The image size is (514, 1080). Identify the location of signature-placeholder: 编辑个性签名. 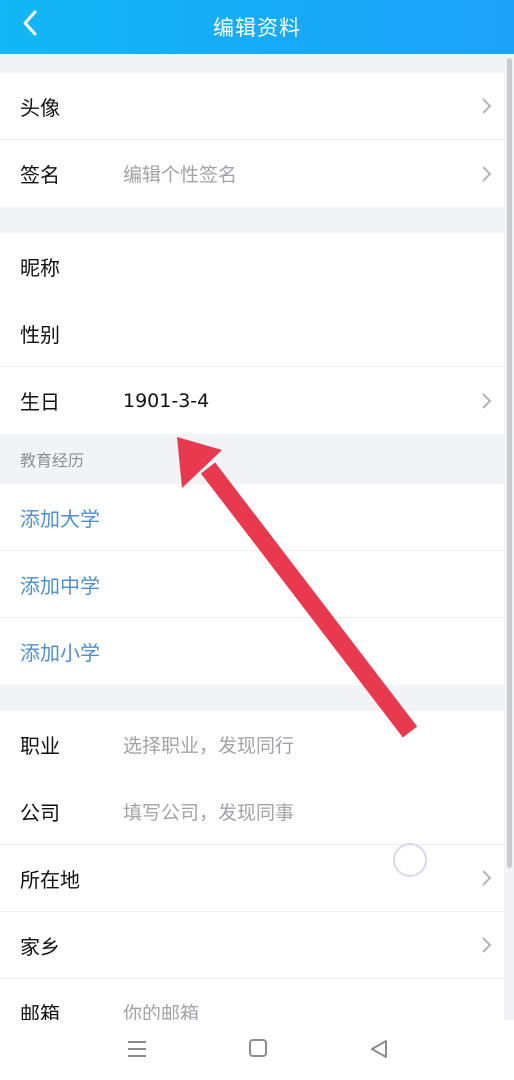
(180, 175).